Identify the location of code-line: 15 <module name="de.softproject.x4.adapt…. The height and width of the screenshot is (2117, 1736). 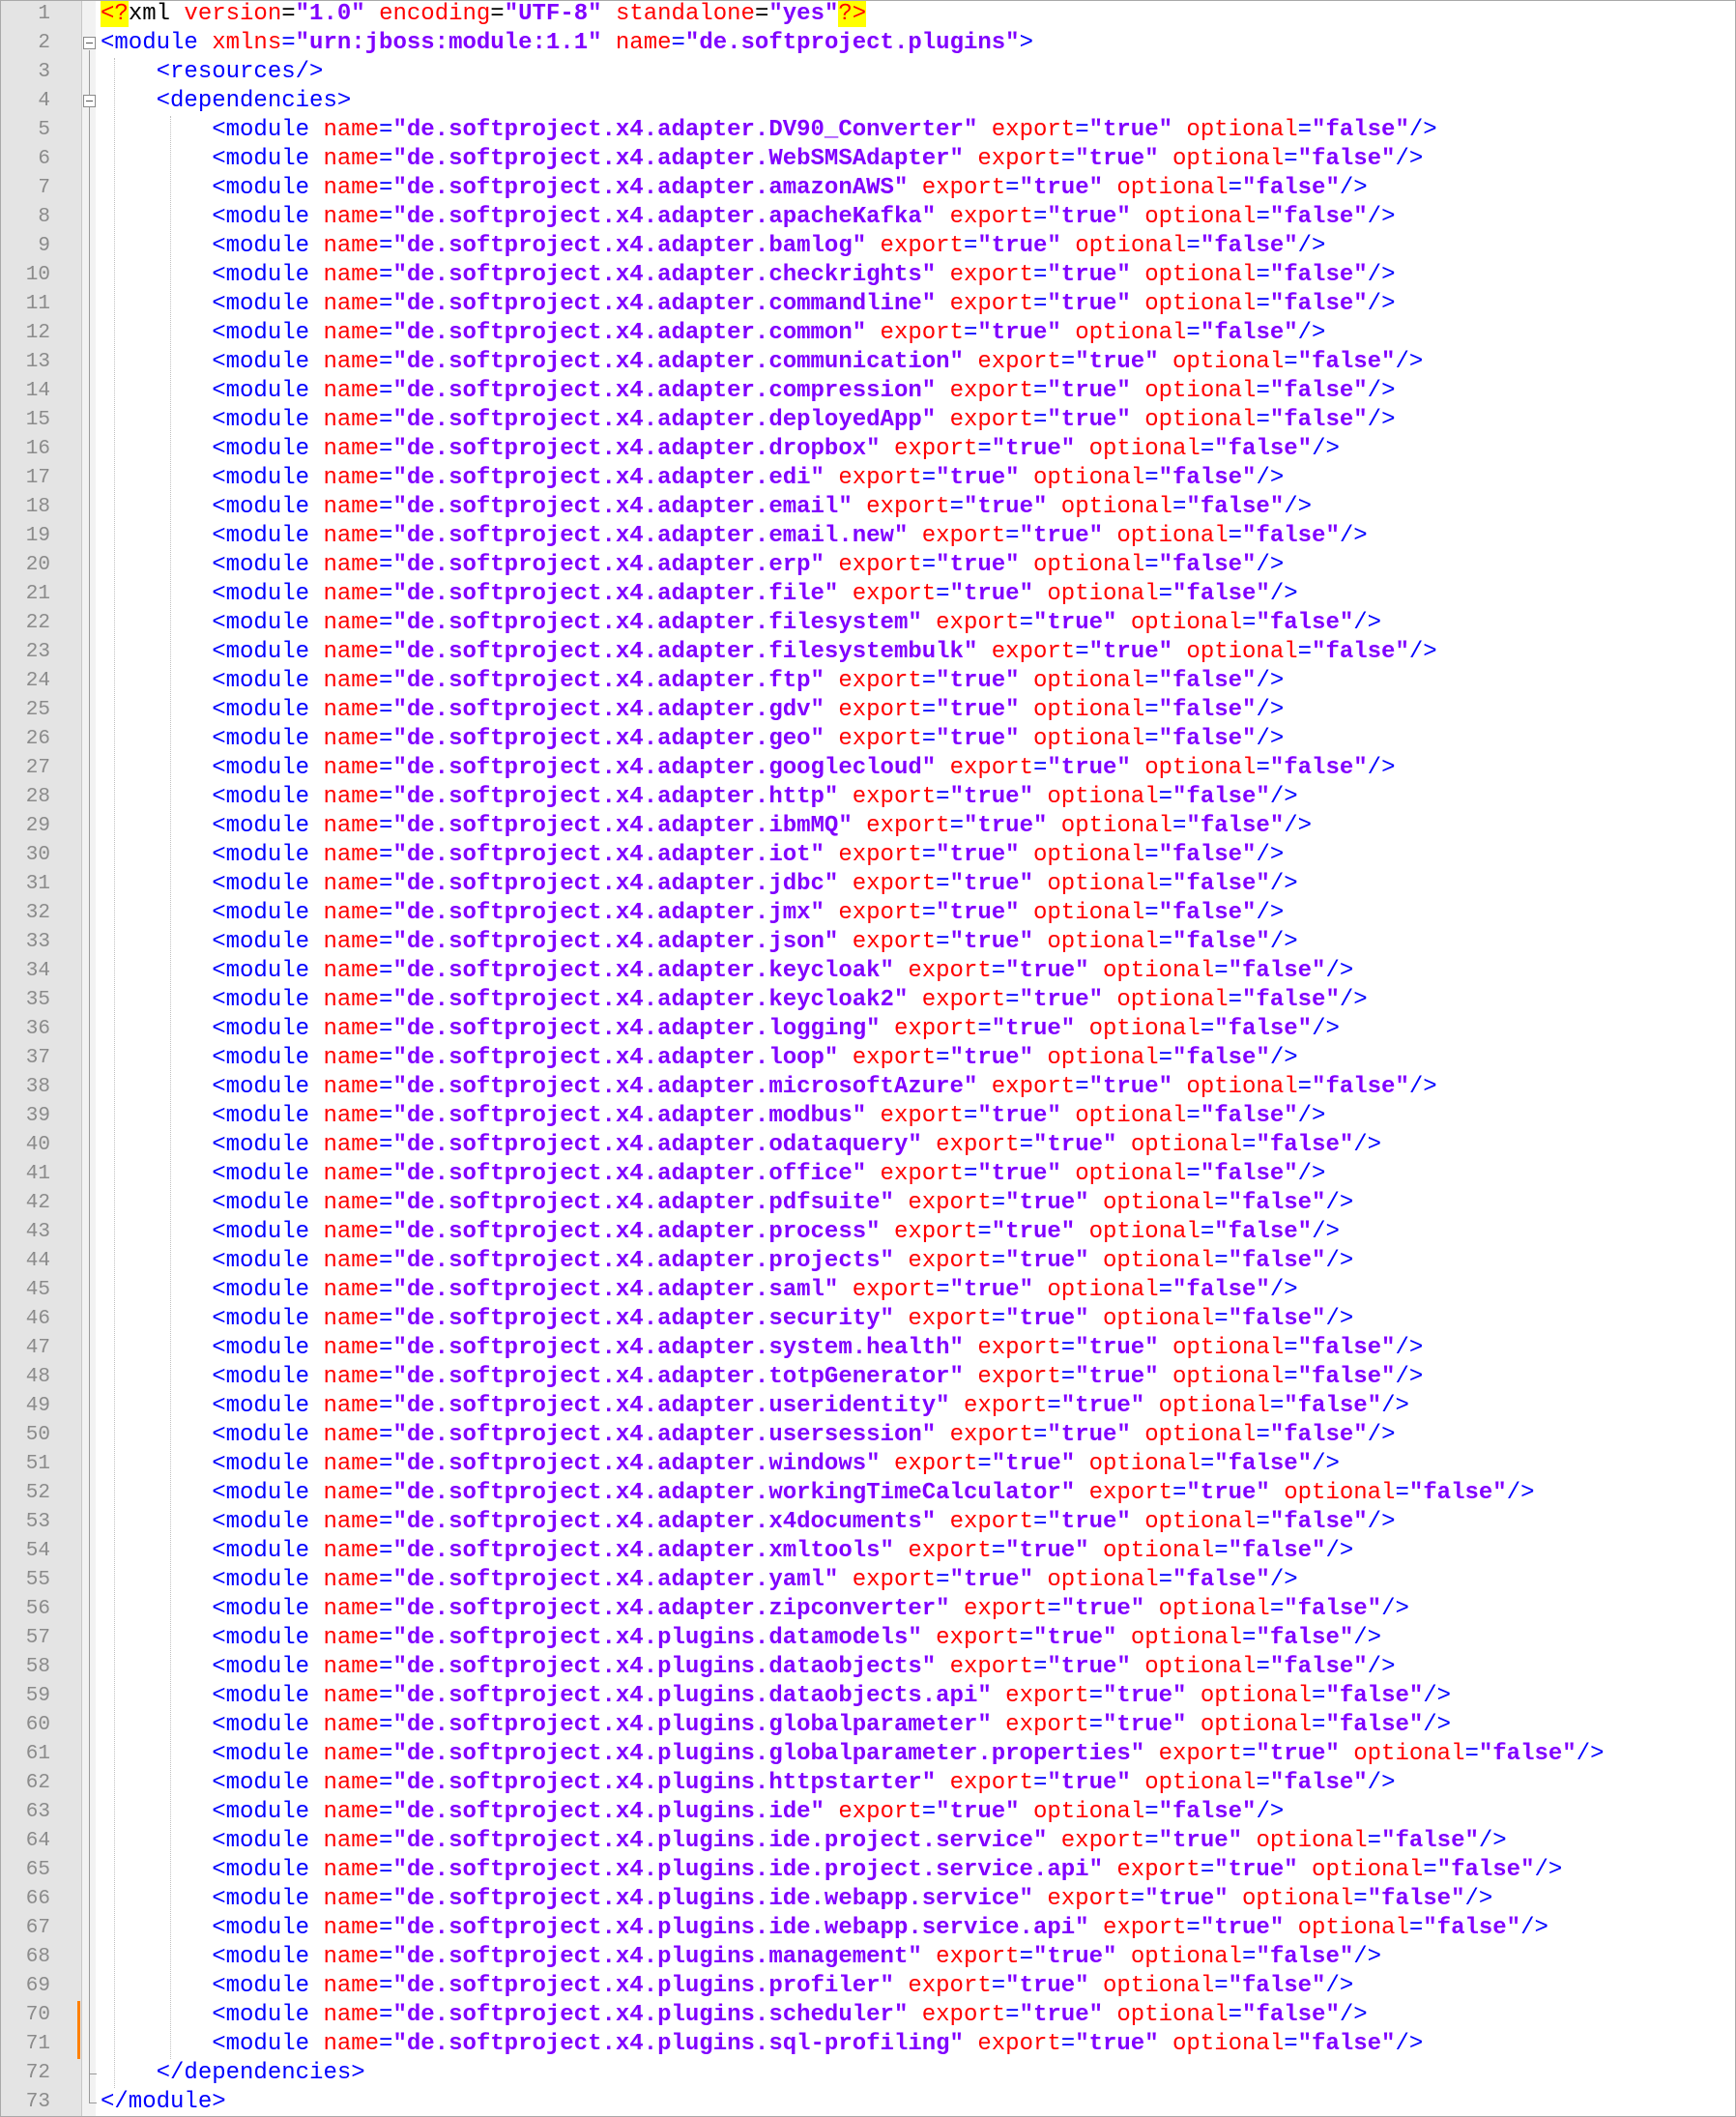
(868, 421).